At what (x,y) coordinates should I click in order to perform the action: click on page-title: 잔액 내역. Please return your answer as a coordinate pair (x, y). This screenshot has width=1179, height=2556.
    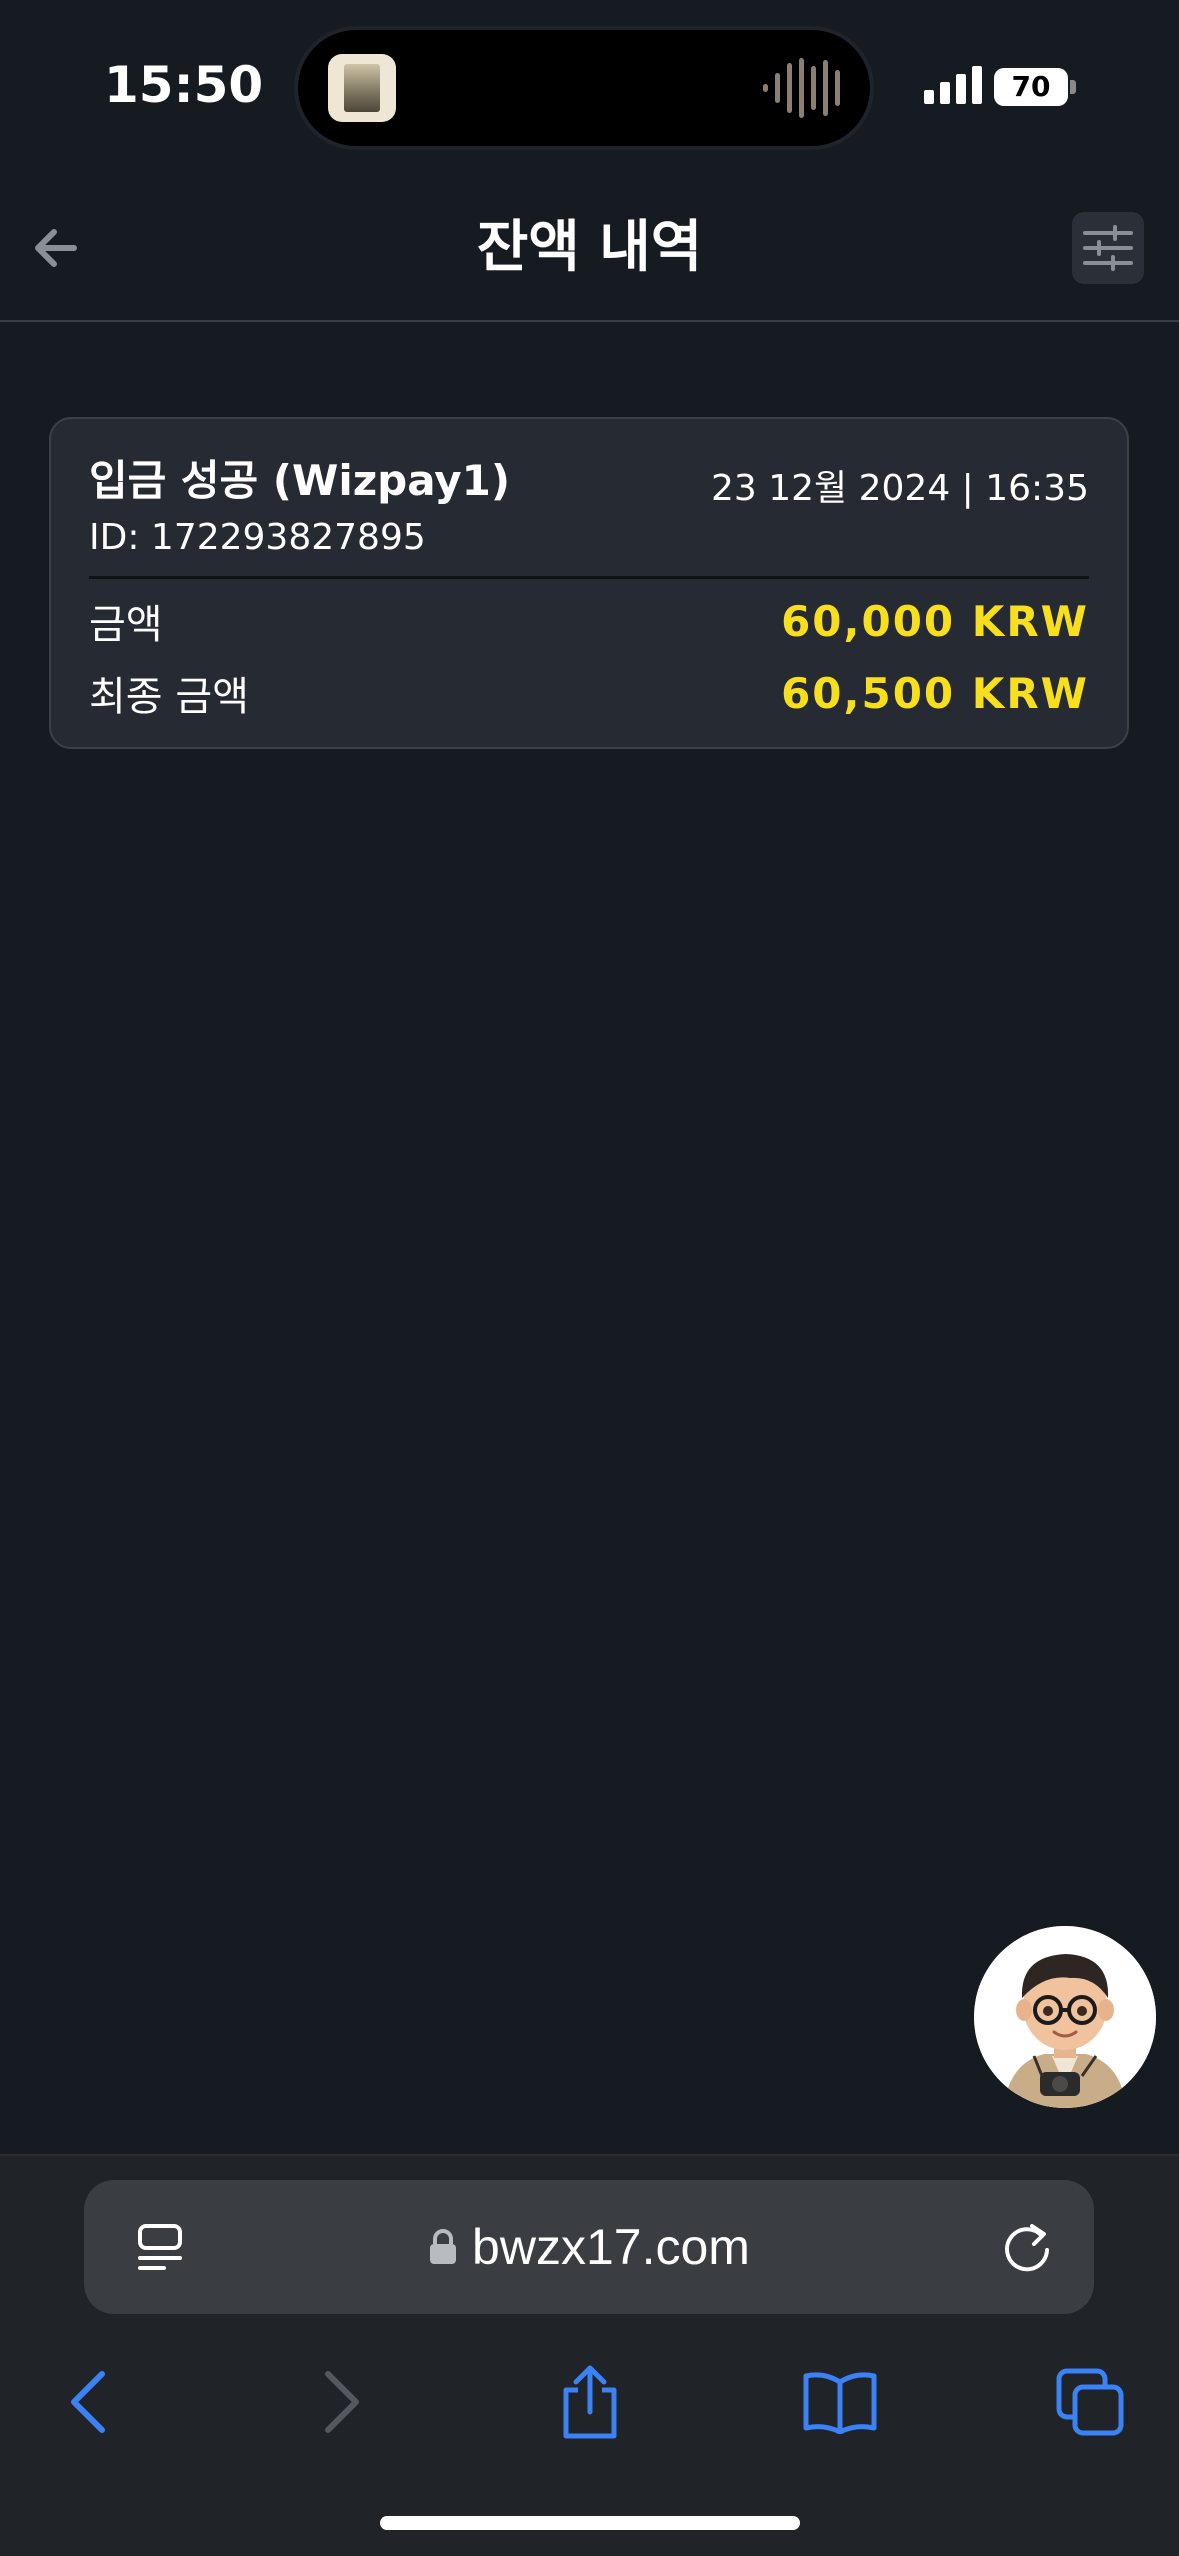
    Looking at the image, I should click on (589, 247).